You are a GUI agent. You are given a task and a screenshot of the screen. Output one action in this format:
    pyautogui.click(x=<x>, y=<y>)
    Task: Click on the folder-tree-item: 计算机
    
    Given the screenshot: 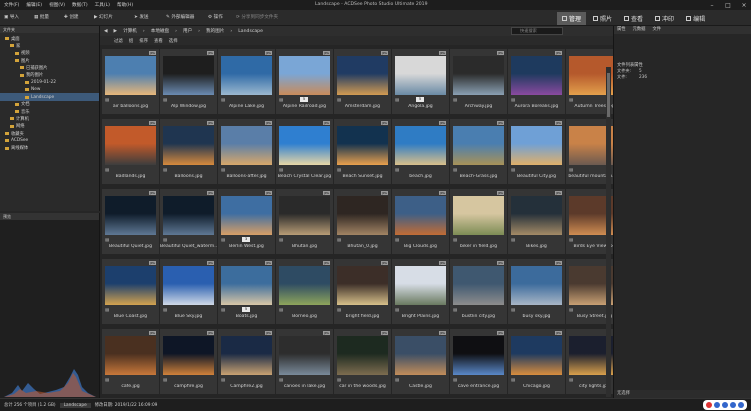 What is the action you would take?
    pyautogui.click(x=49, y=118)
    